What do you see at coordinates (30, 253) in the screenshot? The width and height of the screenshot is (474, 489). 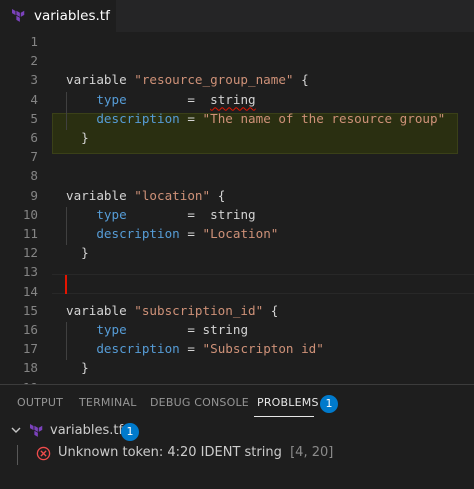 I see `line-number: 12` at bounding box center [30, 253].